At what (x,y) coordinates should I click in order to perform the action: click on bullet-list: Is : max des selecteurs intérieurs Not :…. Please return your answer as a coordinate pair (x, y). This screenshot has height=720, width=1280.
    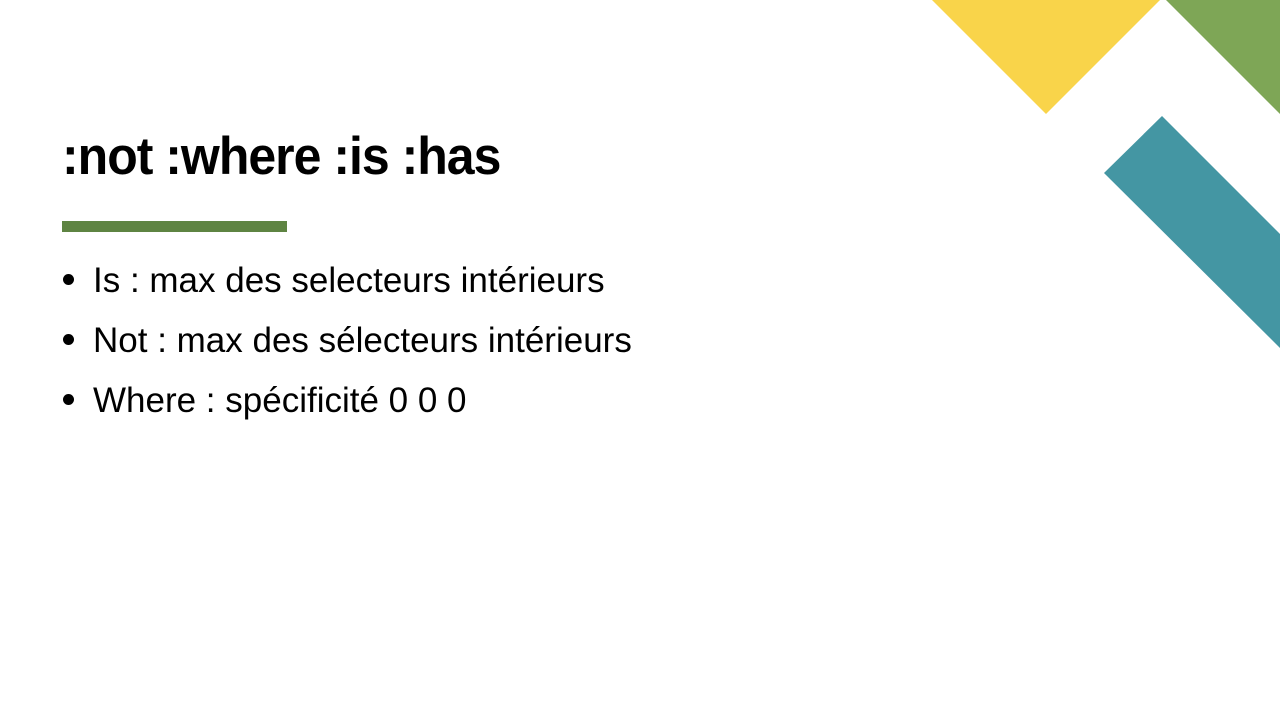
    Looking at the image, I should click on (347, 342).